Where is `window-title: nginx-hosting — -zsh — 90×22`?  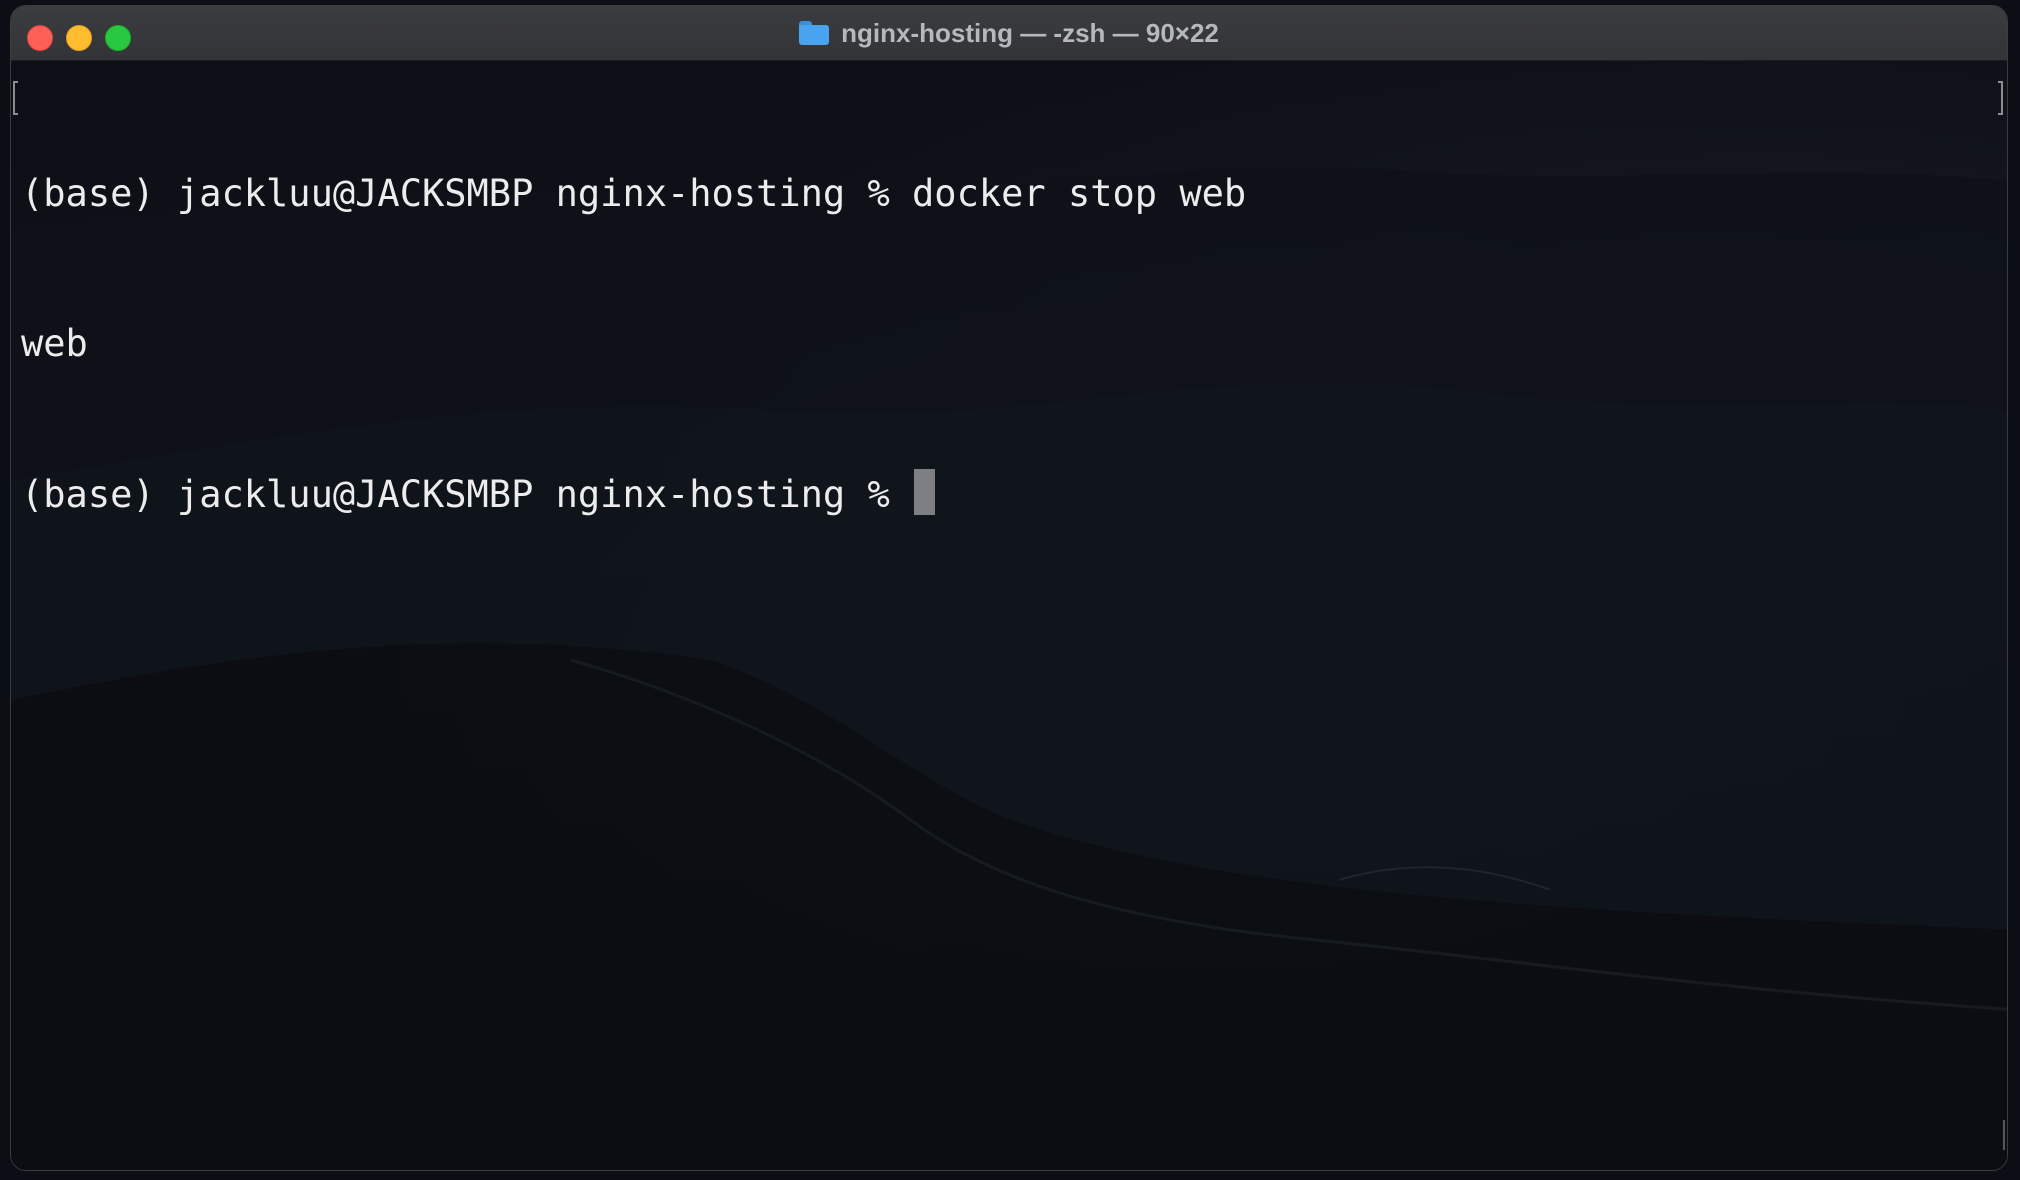
window-title: nginx-hosting — -zsh — 90×22 is located at coordinates (1009, 33).